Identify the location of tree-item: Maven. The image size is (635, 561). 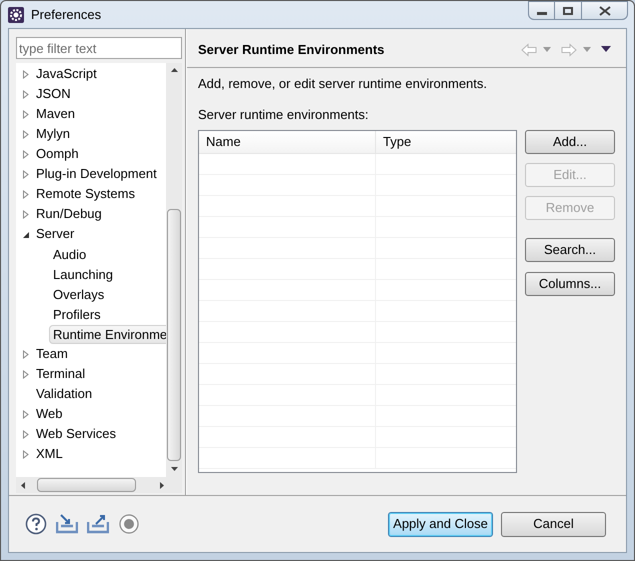
(56, 114).